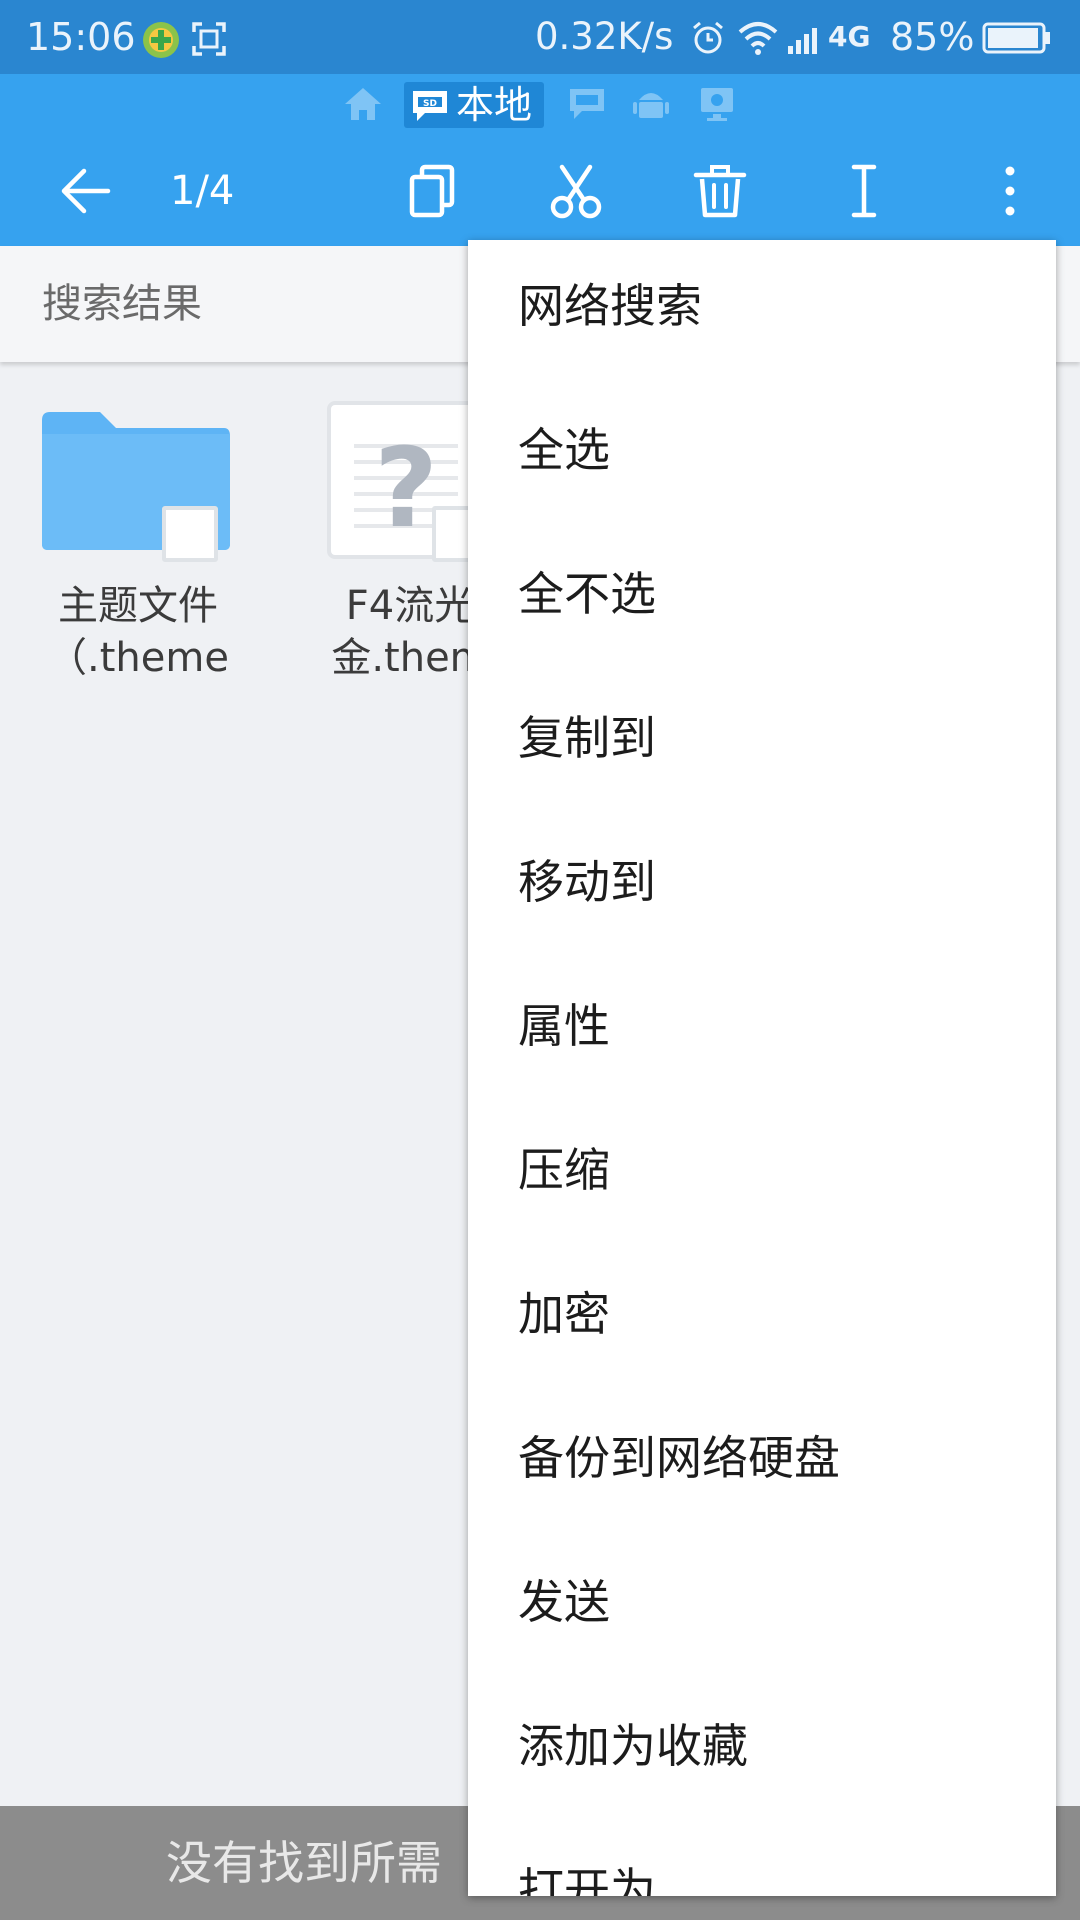 This screenshot has height=1920, width=1080. I want to click on not-found-hint-text: 没有找到所需, so click(304, 1863).